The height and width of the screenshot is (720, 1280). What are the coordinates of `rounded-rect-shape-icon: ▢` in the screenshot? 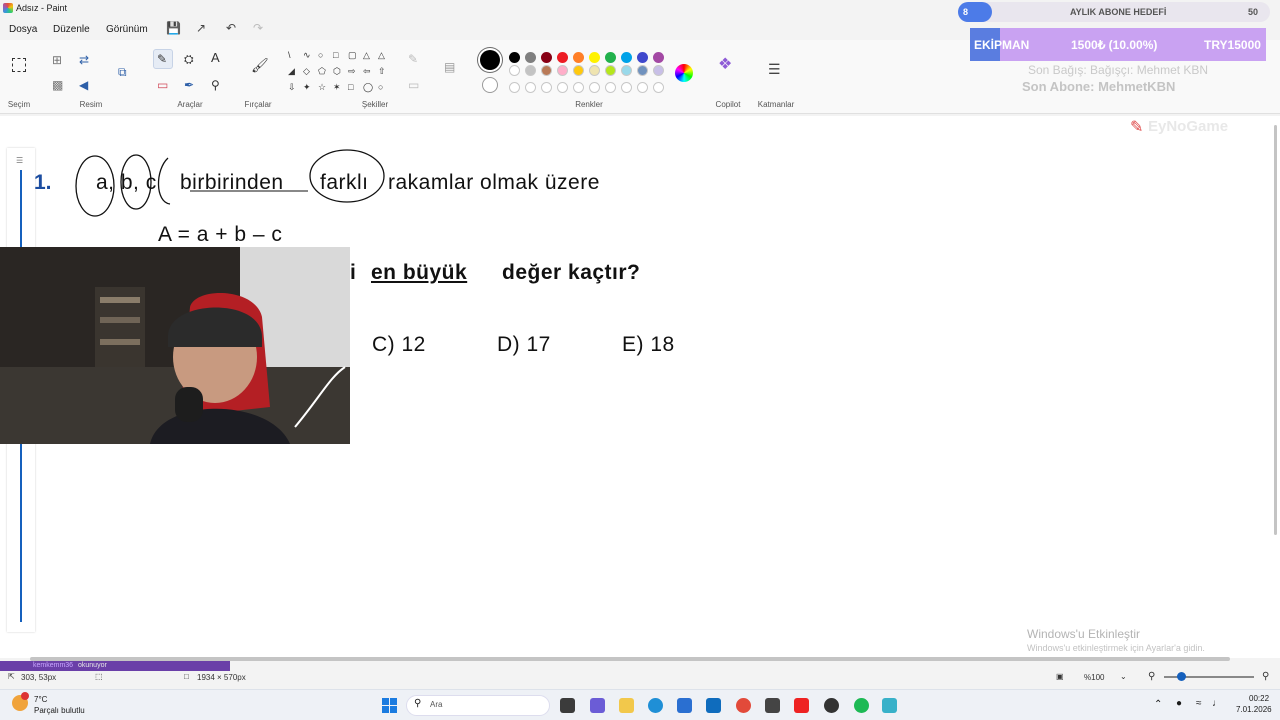 It's located at (352, 55).